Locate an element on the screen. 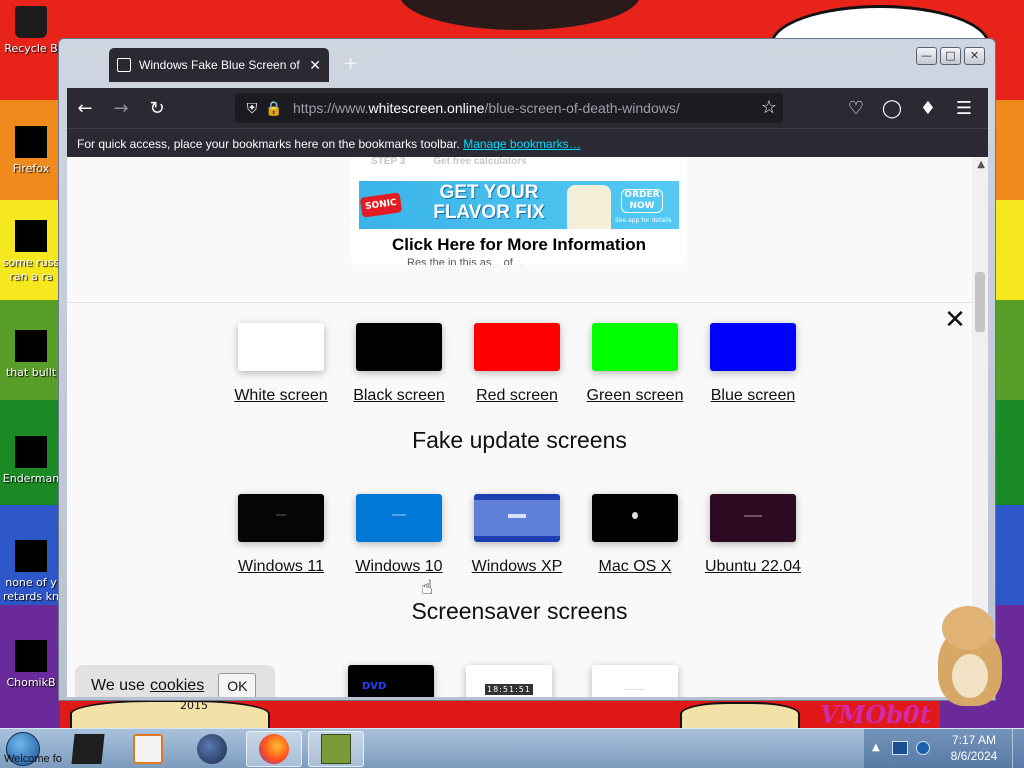 This screenshot has height=768, width=1024. desktop-icon-bullt: that bullt is located at coordinates (31, 355).